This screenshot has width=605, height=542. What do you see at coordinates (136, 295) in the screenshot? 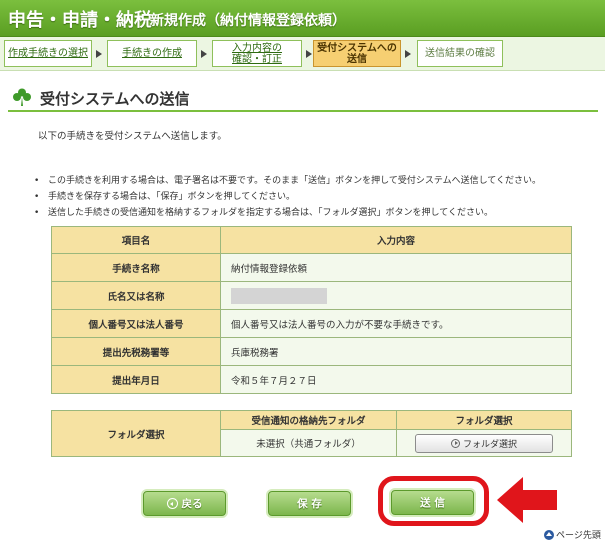
I see `row-label: 氏名又は名称` at bounding box center [136, 295].